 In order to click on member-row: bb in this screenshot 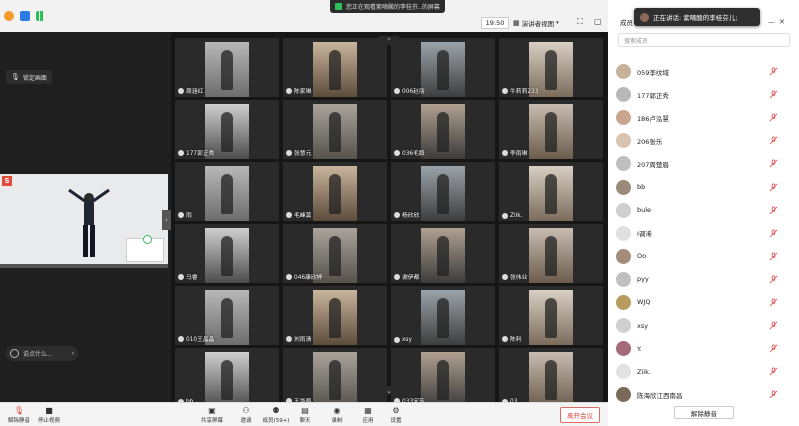, I will do `click(703, 186)`.